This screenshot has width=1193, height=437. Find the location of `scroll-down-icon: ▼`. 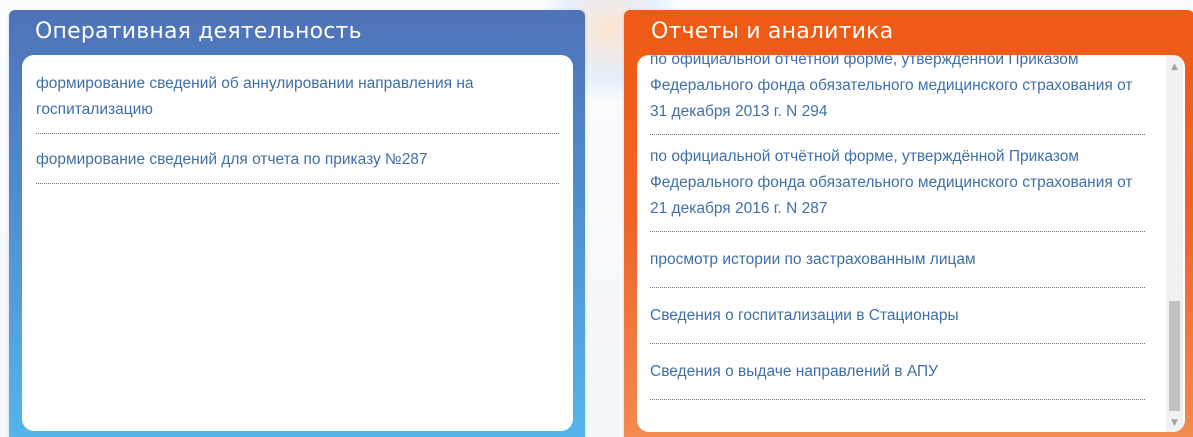

scroll-down-icon: ▼ is located at coordinates (1174, 423).